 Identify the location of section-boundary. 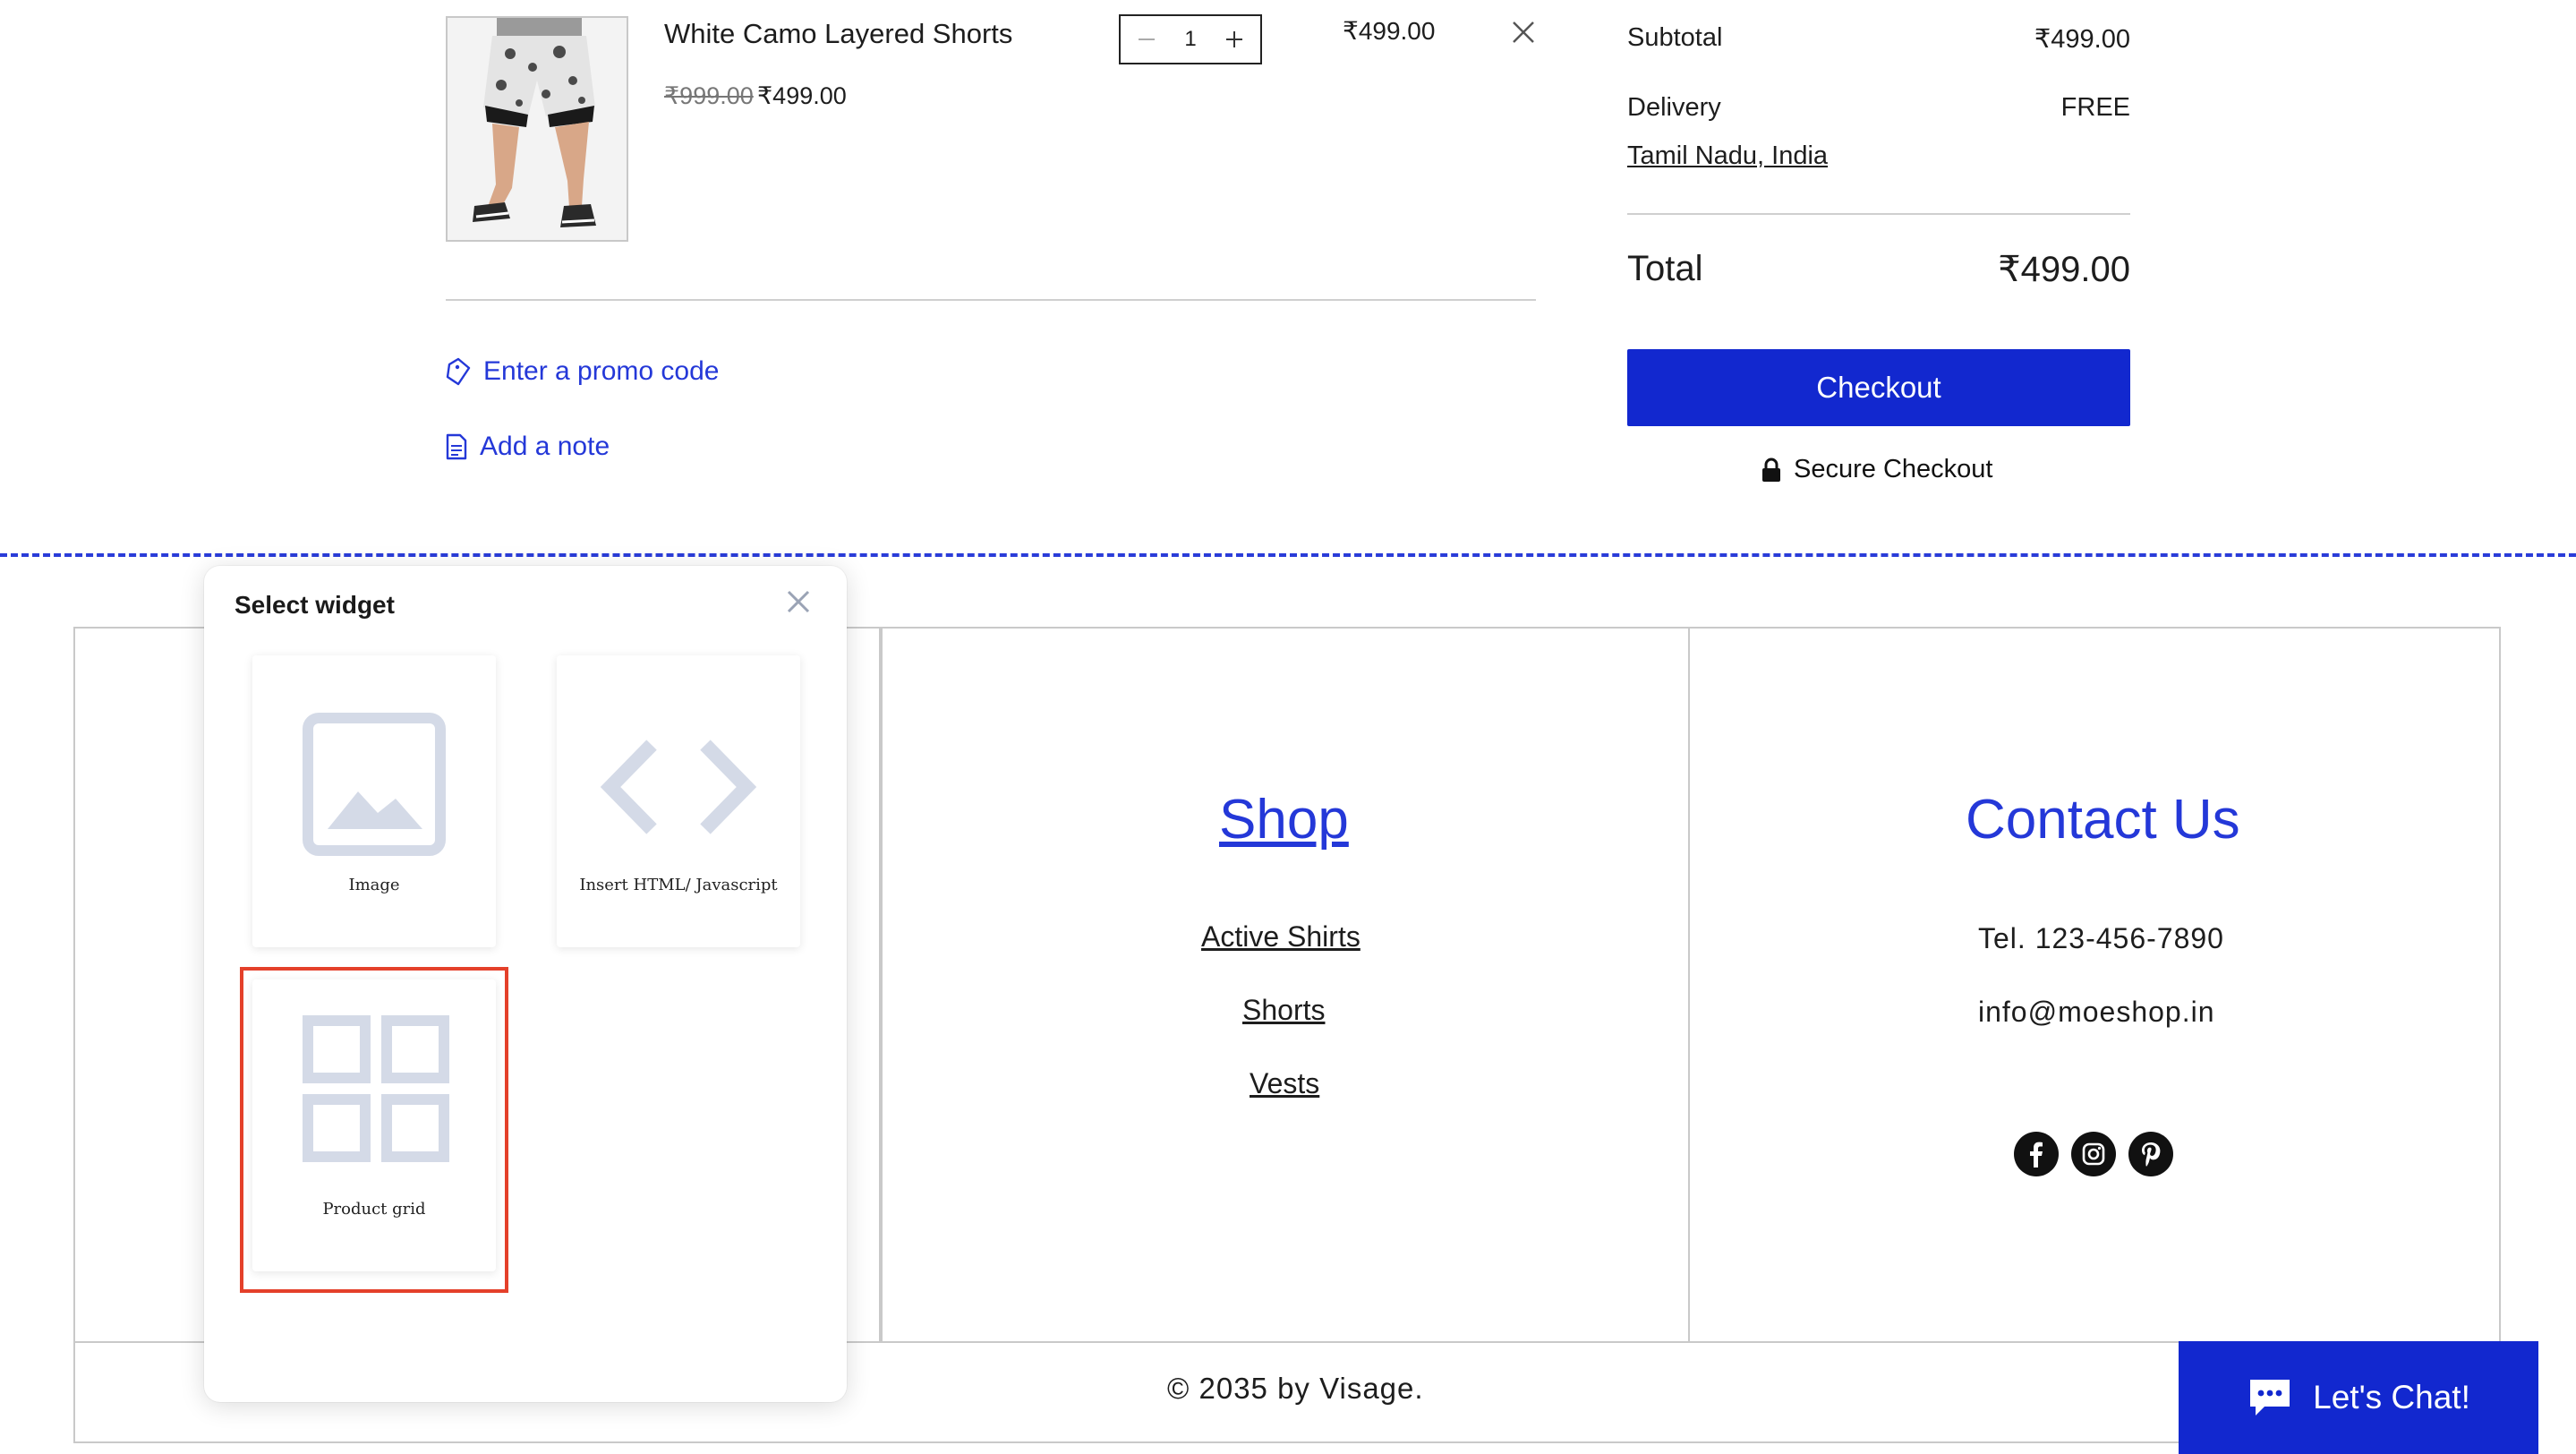
(1288, 555).